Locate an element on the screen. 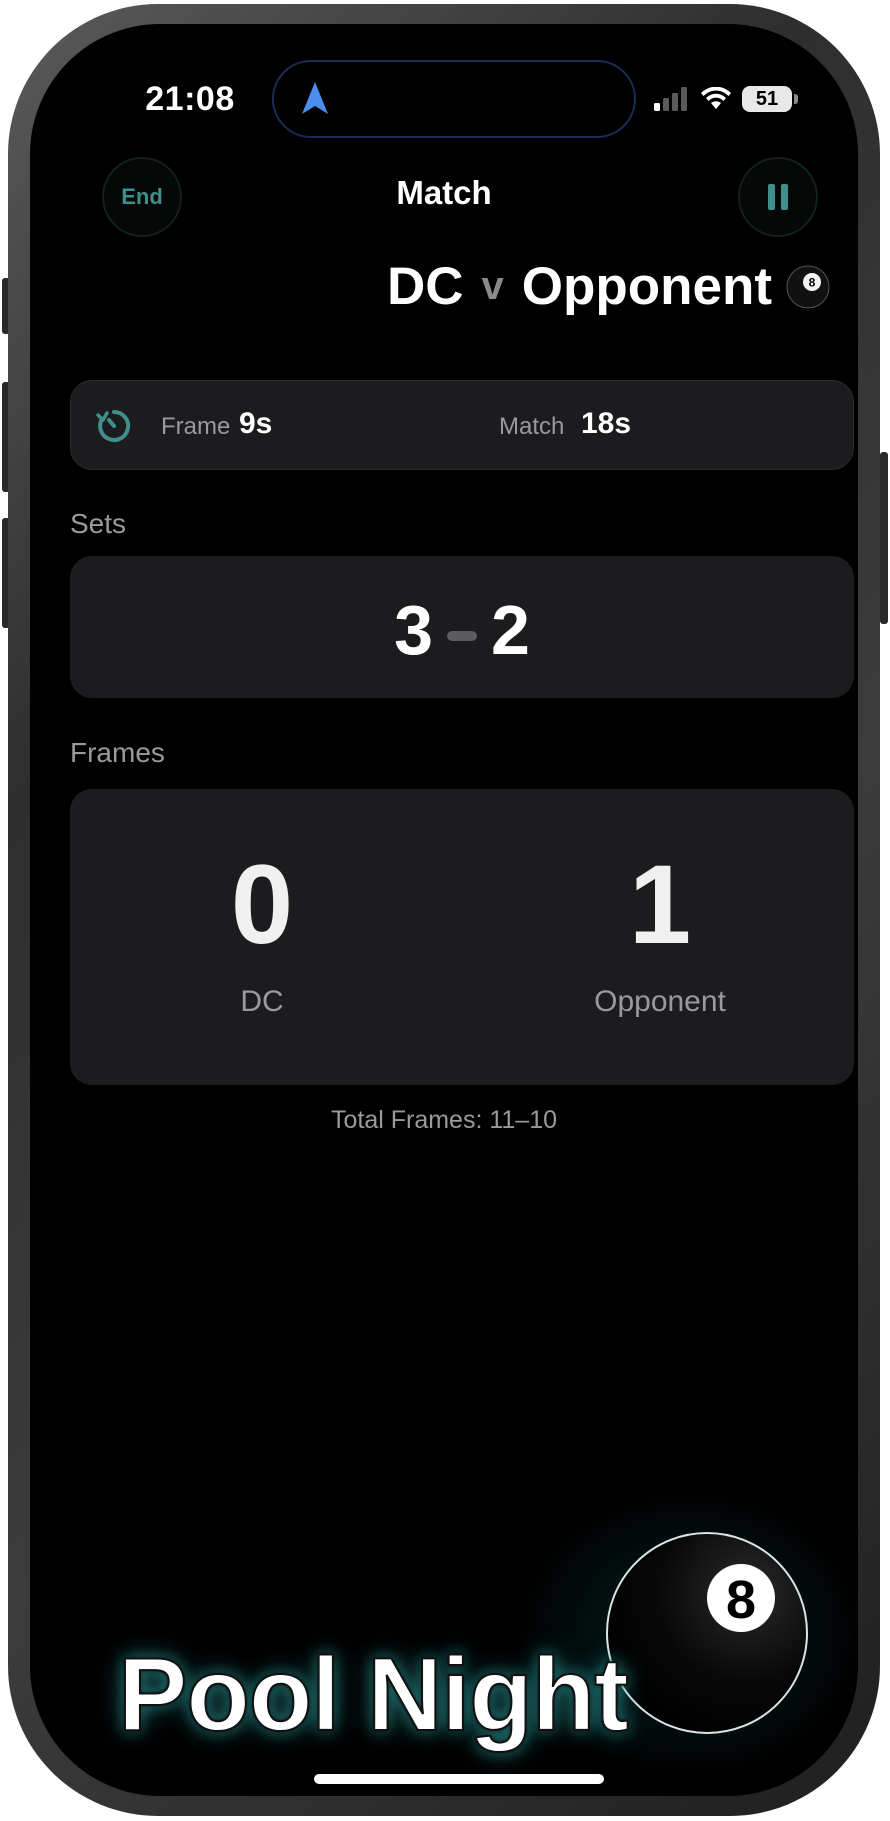  opponent-sets: 2 is located at coordinates (510, 630).